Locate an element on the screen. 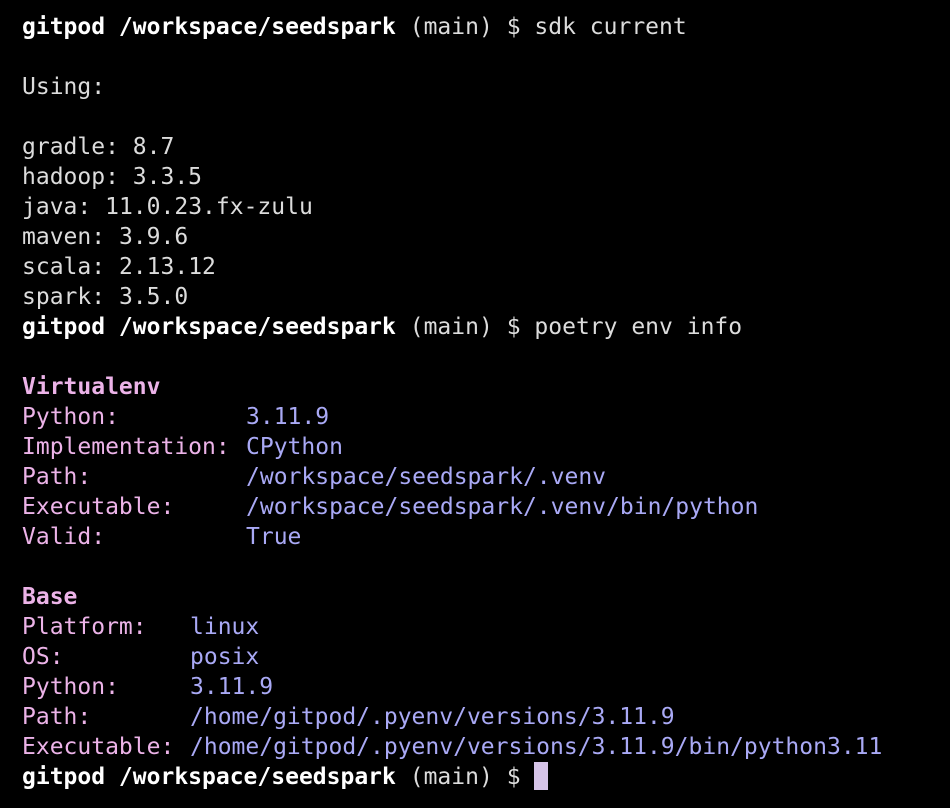  env-value: True is located at coordinates (274, 537).